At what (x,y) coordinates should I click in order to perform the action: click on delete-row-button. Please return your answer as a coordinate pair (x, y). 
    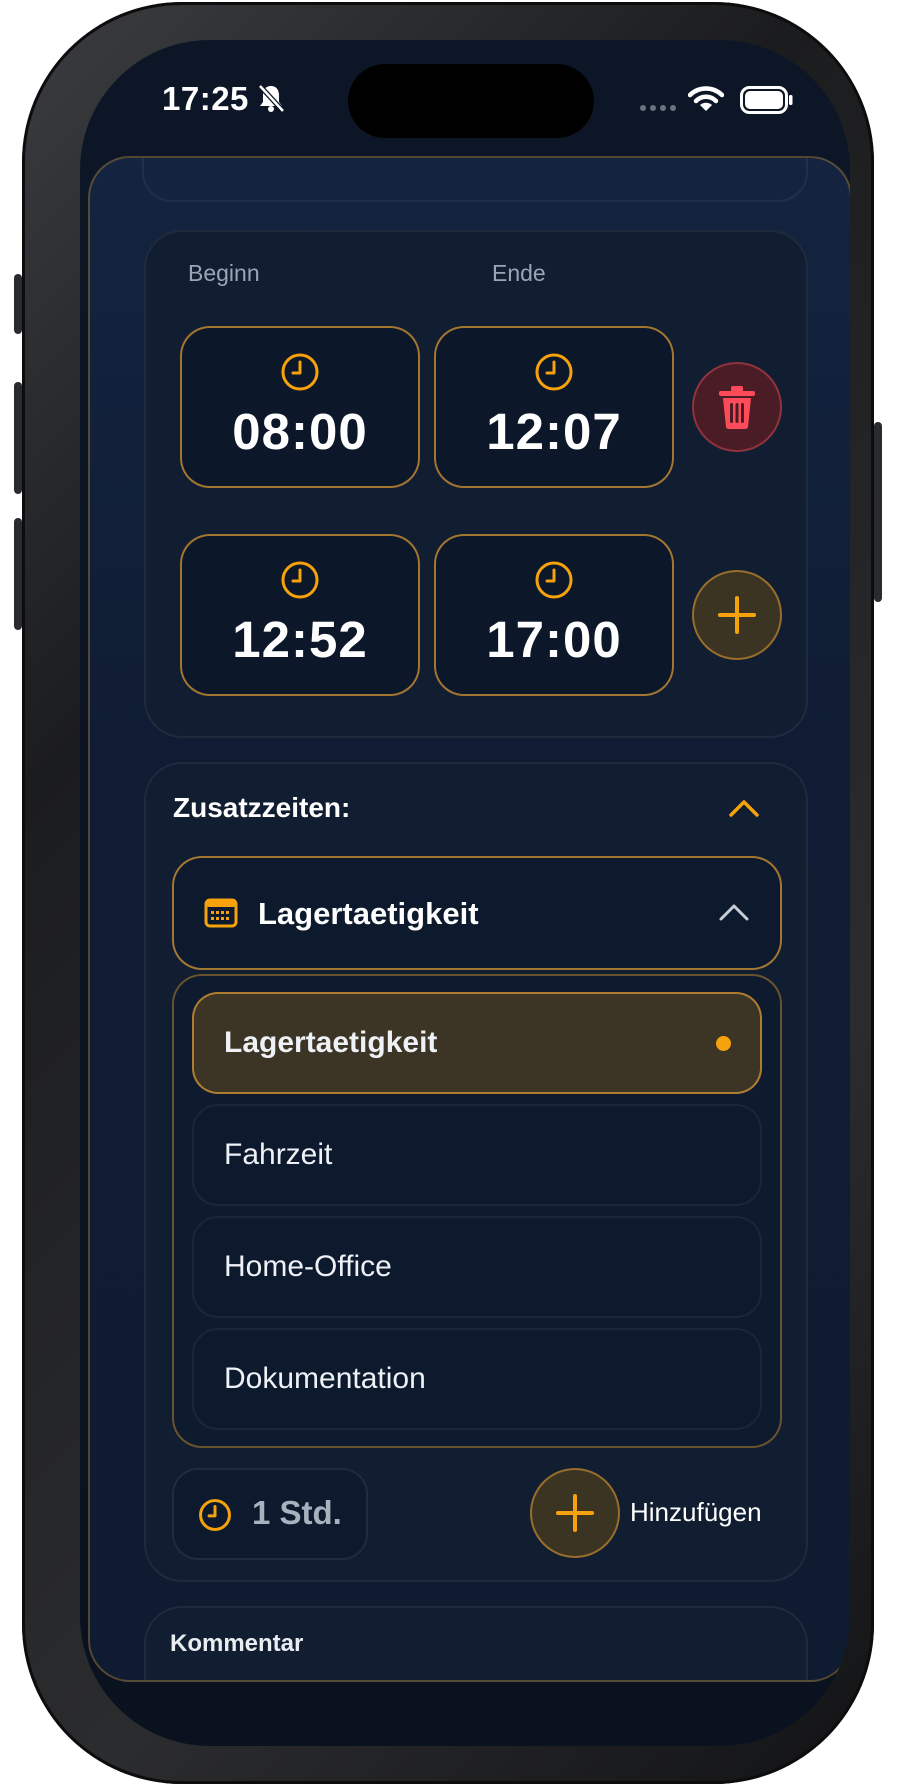
    Looking at the image, I should click on (737, 407).